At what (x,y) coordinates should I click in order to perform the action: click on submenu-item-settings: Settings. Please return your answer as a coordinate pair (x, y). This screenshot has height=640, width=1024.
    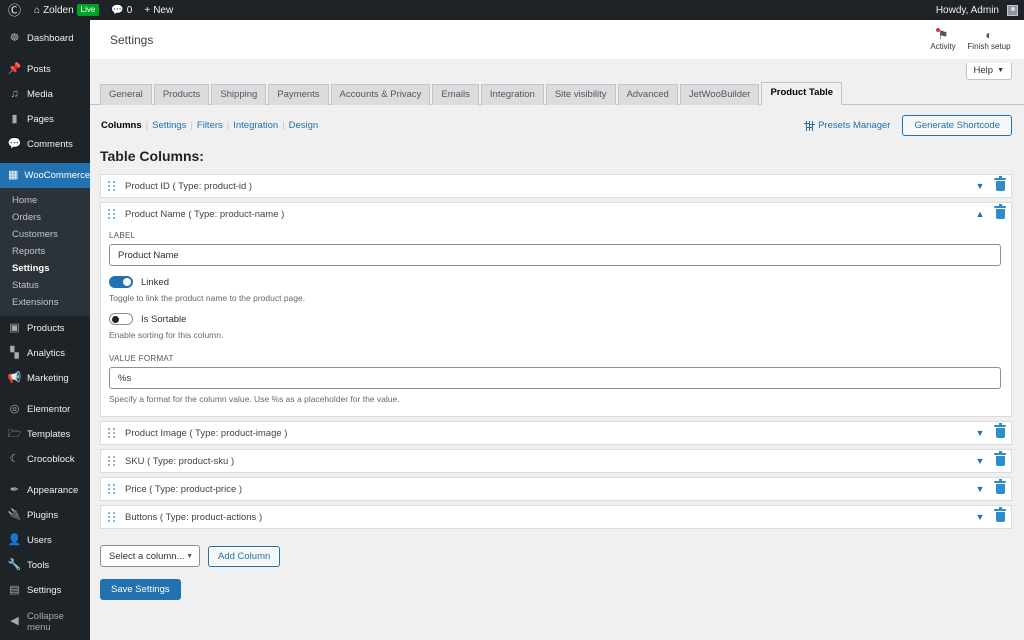
    Looking at the image, I should click on (45, 268).